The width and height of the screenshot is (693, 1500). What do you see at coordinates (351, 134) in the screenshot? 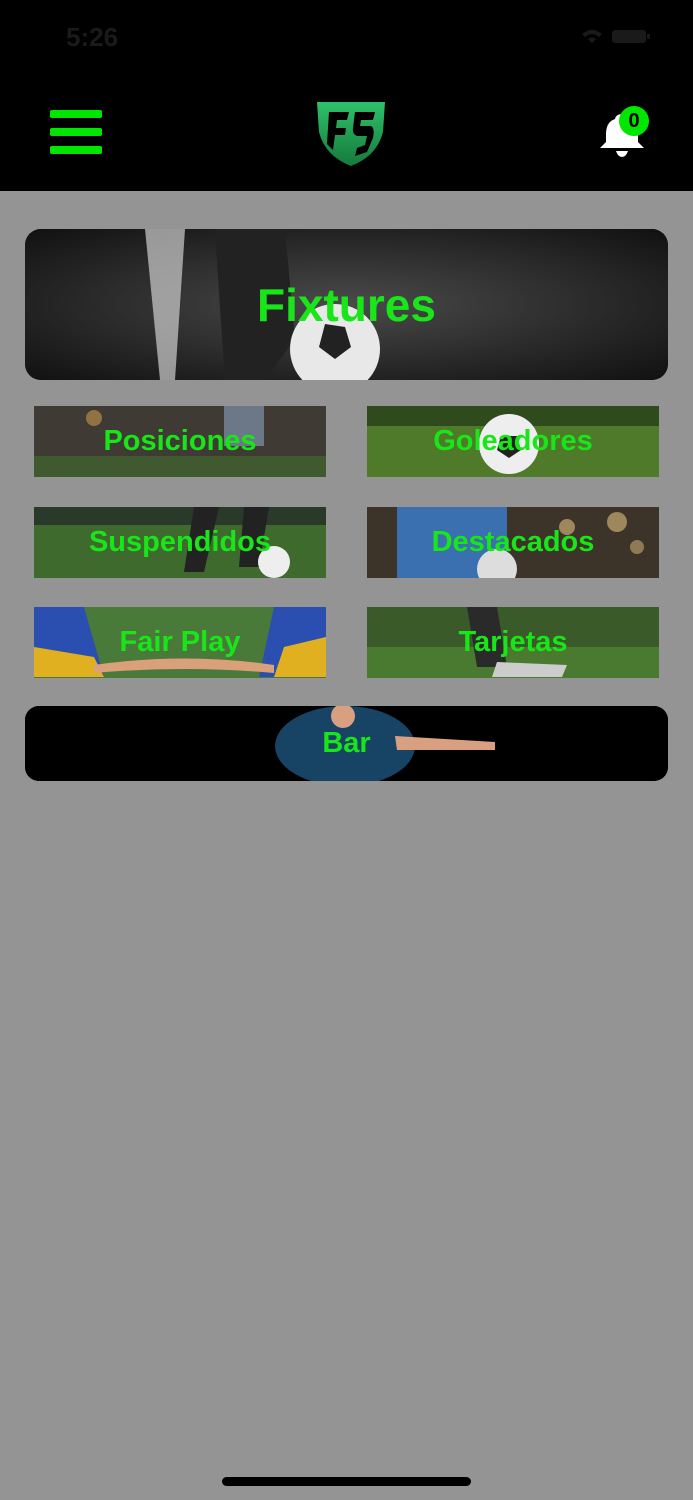
I see `app-logo` at bounding box center [351, 134].